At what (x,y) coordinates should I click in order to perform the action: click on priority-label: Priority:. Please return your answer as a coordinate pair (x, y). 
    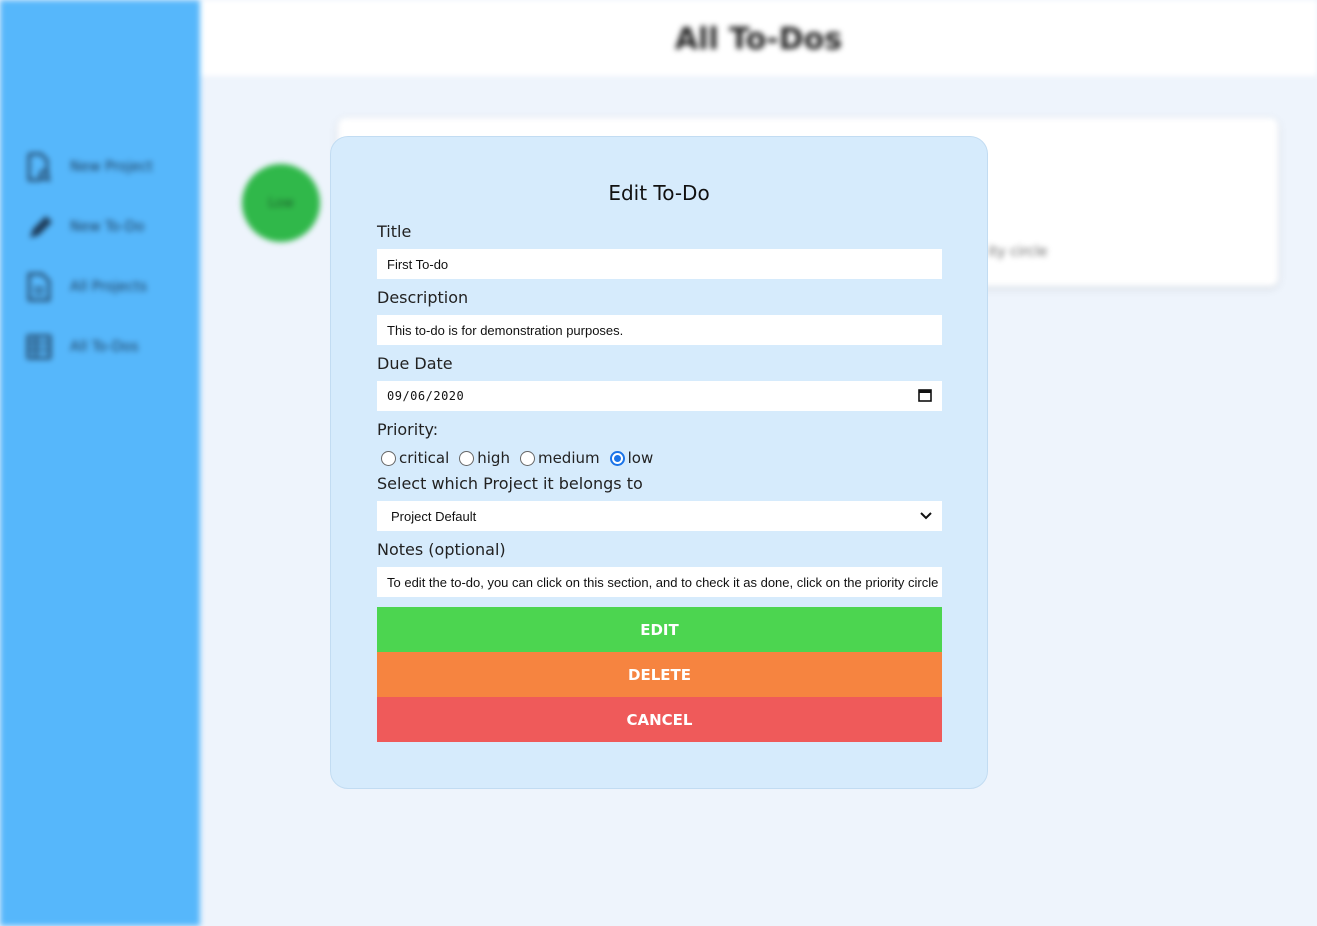
    Looking at the image, I should click on (408, 429).